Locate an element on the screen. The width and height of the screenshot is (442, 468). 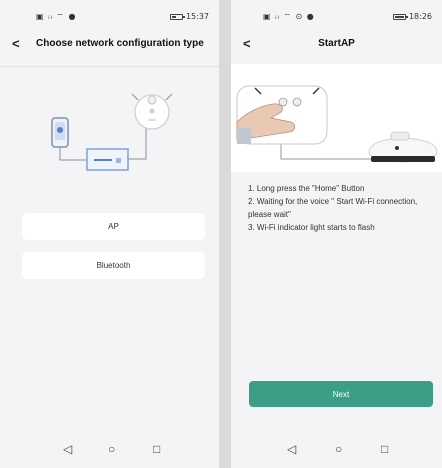
status-time: 18:26 is located at coordinates (420, 16).